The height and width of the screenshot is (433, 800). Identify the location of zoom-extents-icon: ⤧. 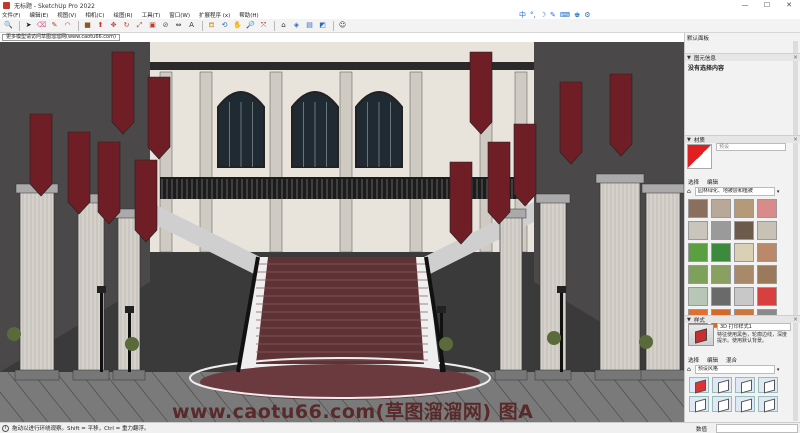
(263, 25).